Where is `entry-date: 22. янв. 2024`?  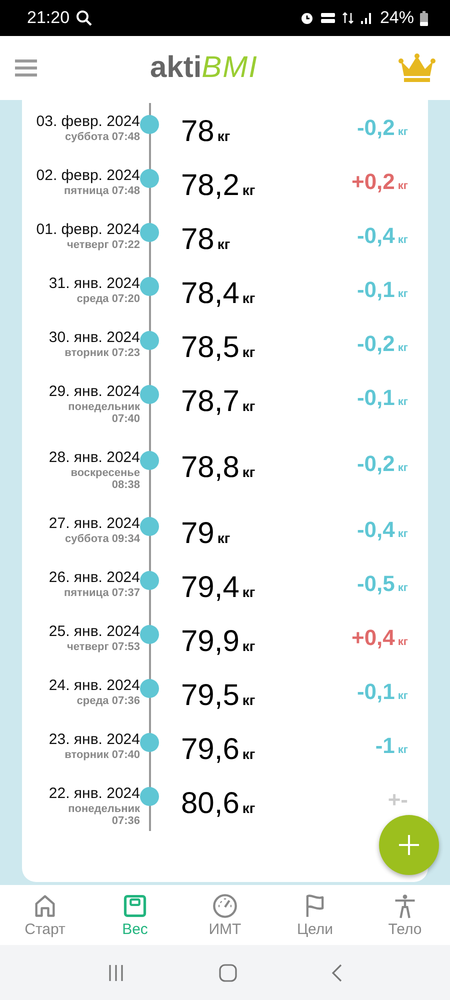 entry-date: 22. янв. 2024 is located at coordinates (94, 793).